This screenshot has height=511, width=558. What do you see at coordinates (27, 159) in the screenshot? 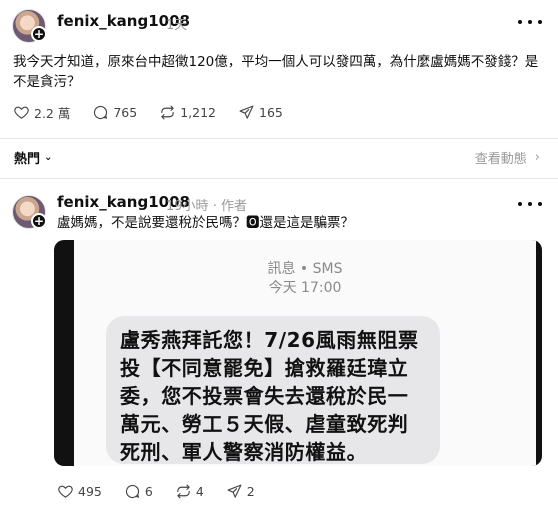
I see `sort-label: 熱門` at bounding box center [27, 159].